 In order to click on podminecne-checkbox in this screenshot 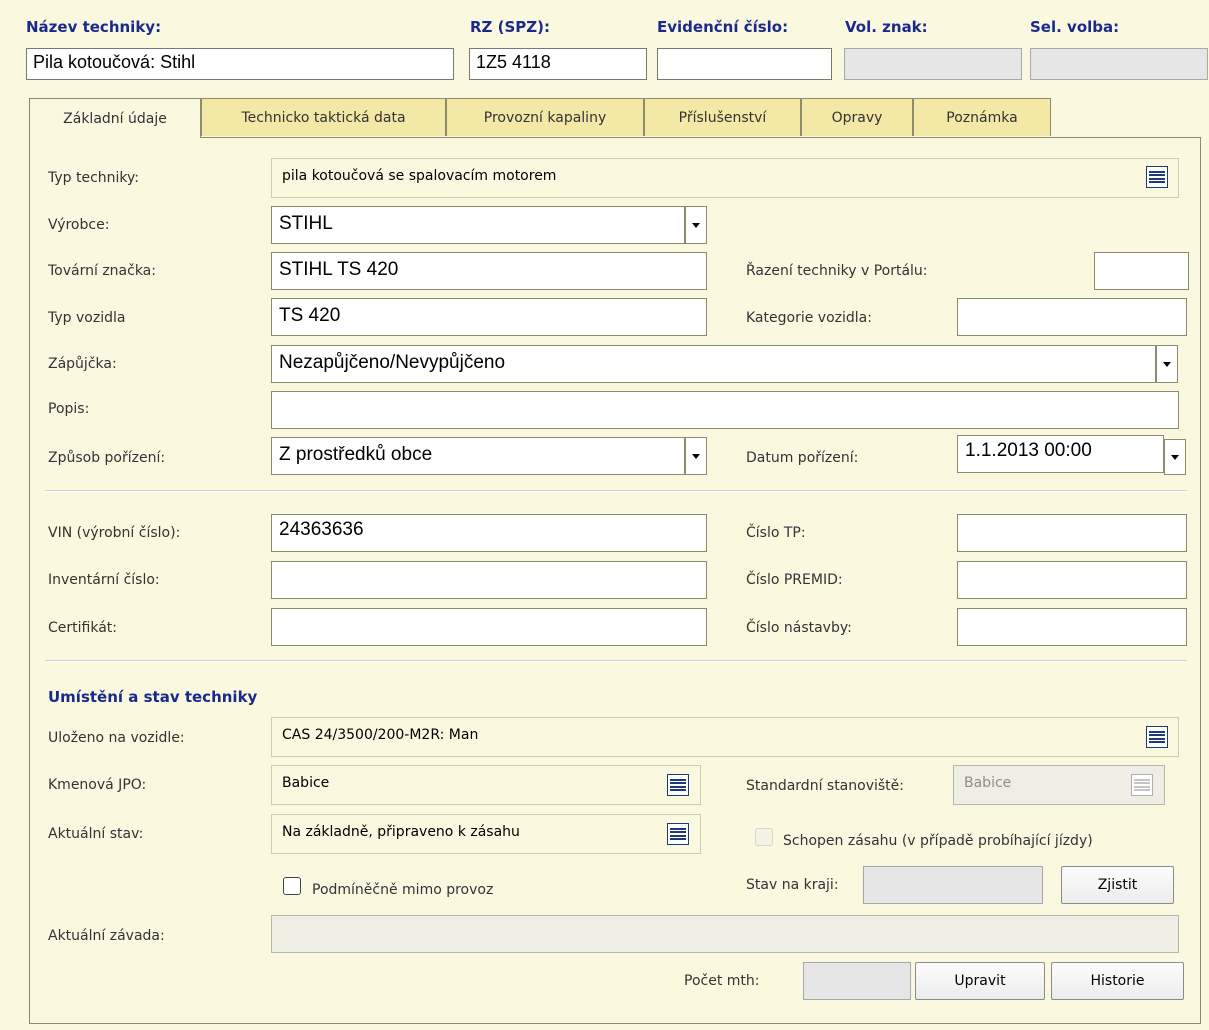, I will do `click(292, 886)`.